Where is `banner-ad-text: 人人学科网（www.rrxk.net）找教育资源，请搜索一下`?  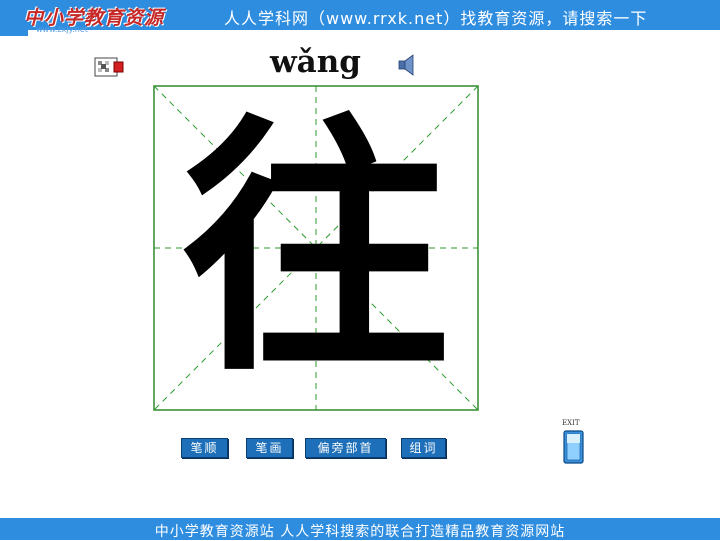
banner-ad-text: 人人学科网（www.rrxk.net）找教育资源，请搜索一下 is located at coordinates (435, 17).